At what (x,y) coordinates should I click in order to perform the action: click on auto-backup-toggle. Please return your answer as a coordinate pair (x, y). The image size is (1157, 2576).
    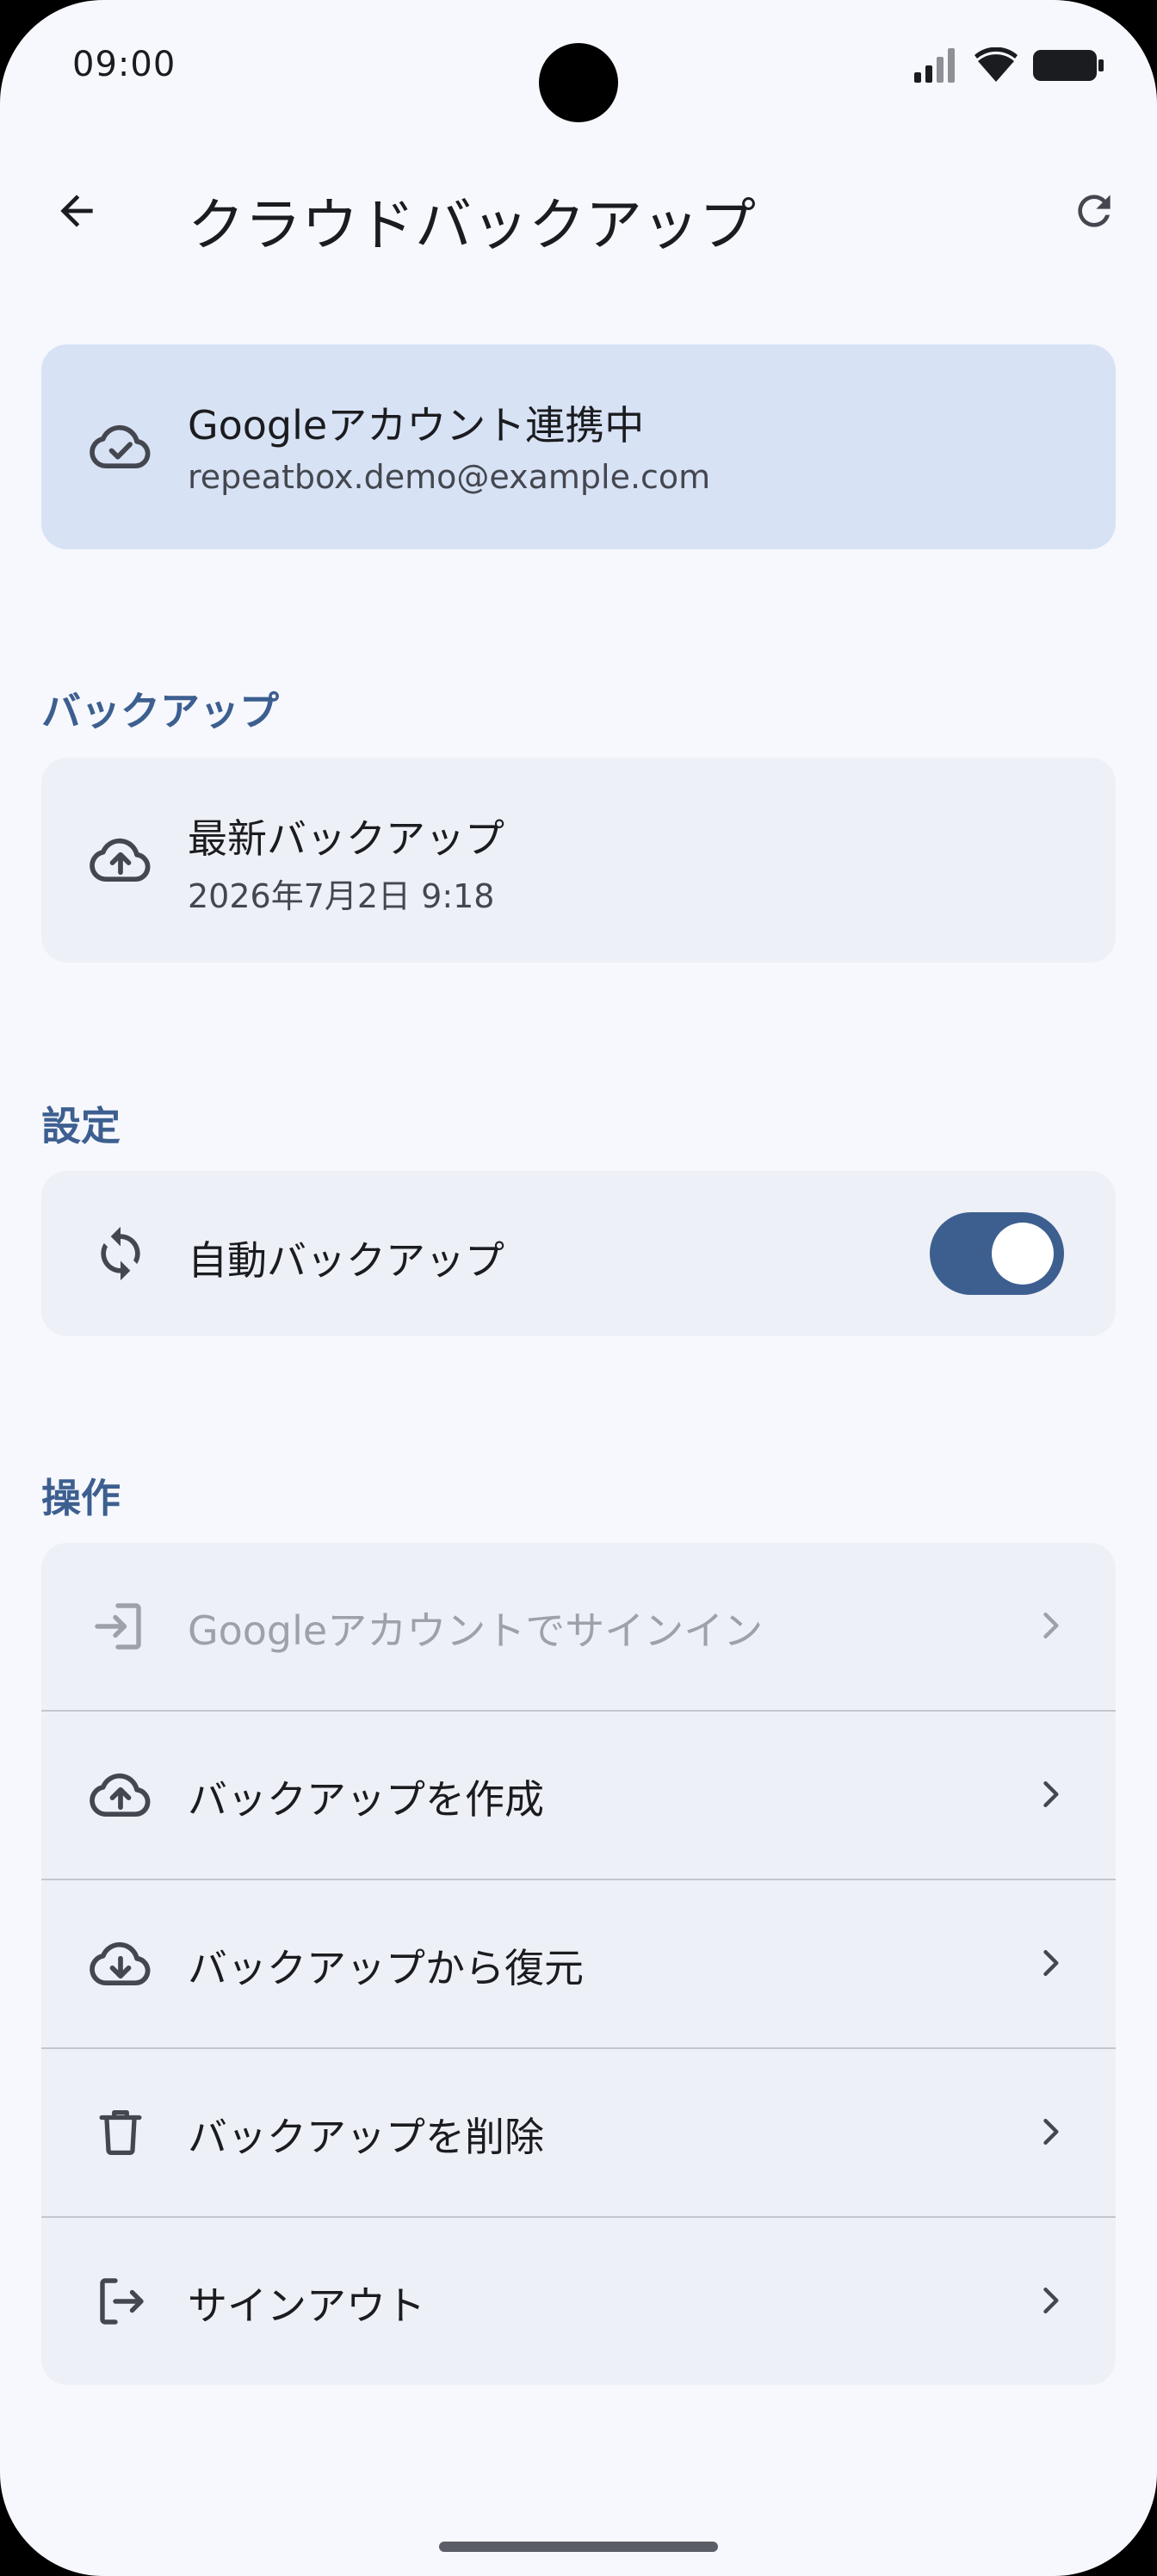
    Looking at the image, I should click on (997, 1253).